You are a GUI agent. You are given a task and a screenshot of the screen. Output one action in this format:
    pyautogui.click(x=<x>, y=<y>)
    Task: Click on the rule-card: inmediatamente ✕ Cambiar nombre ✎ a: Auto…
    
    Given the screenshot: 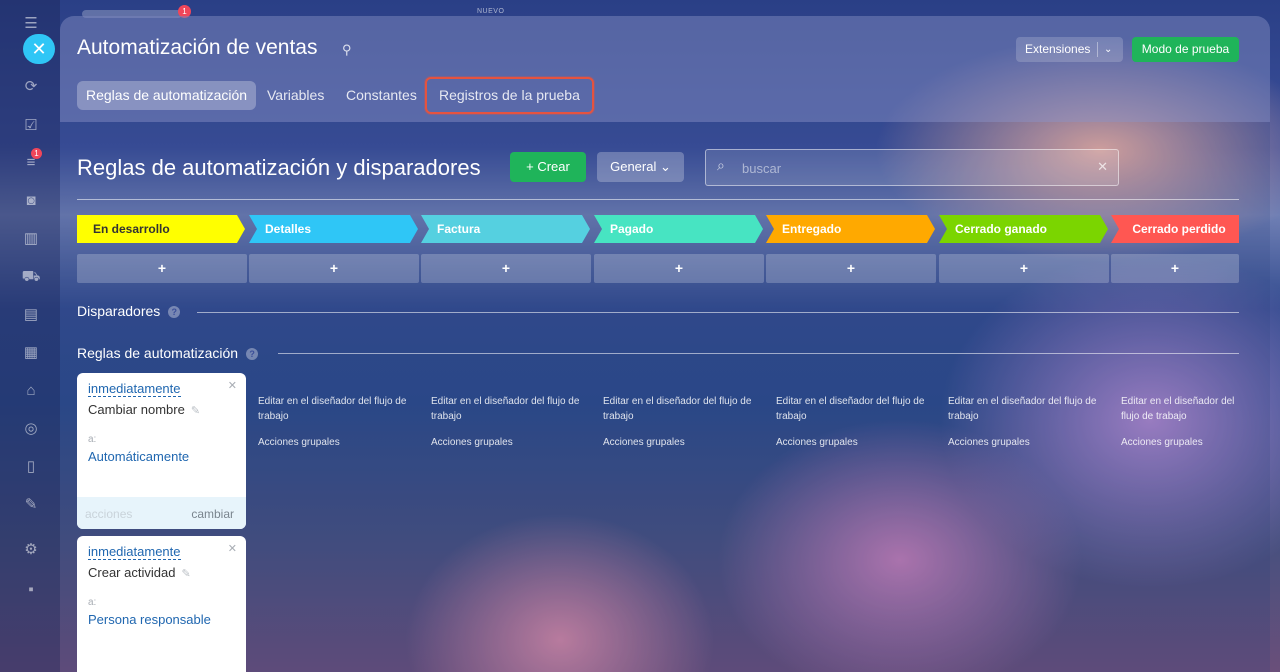 What is the action you would take?
    pyautogui.click(x=161, y=451)
    